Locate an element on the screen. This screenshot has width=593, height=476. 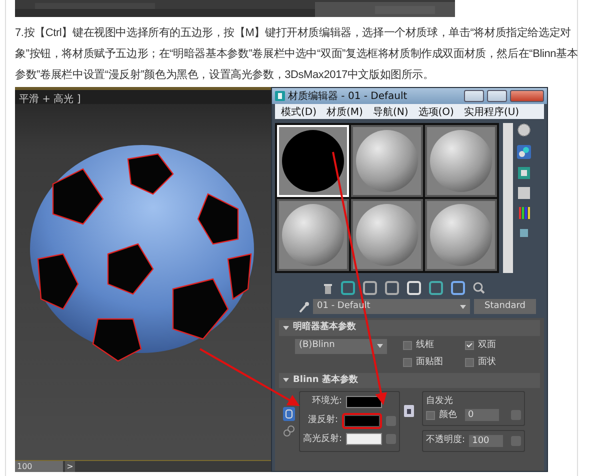
scrollbar is located at coordinates (508, 198).